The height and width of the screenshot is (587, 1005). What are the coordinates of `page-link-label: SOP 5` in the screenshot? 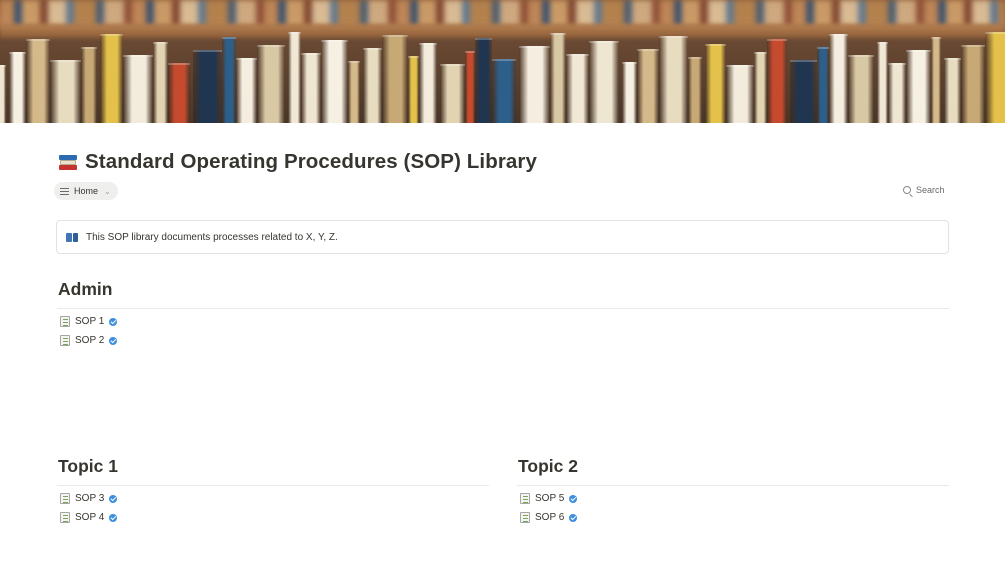 It's located at (550, 498).